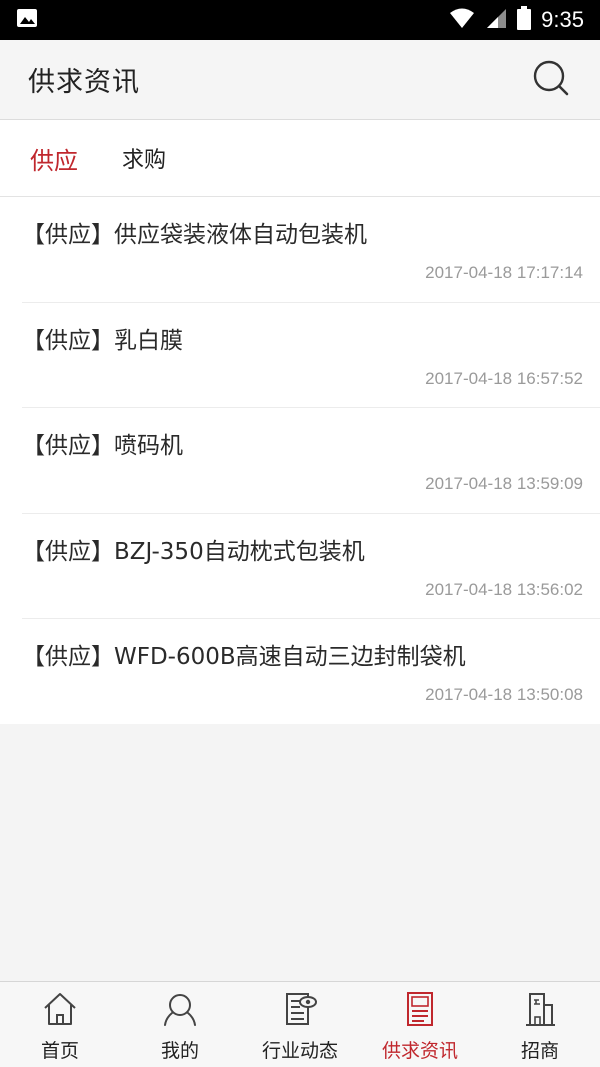 This screenshot has width=600, height=1067. Describe the element at coordinates (300, 1009) in the screenshot. I see `news-icon` at that location.